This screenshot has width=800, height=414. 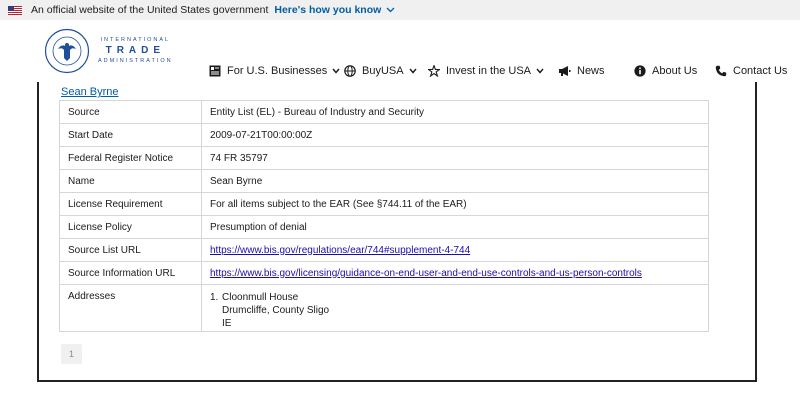 I want to click on row-label: Source List URL, so click(x=130, y=250).